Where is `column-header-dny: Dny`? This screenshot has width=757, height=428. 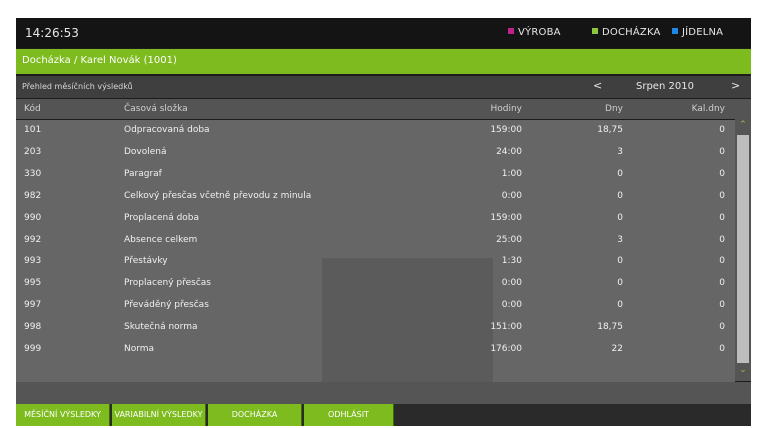 column-header-dny: Dny is located at coordinates (614, 109).